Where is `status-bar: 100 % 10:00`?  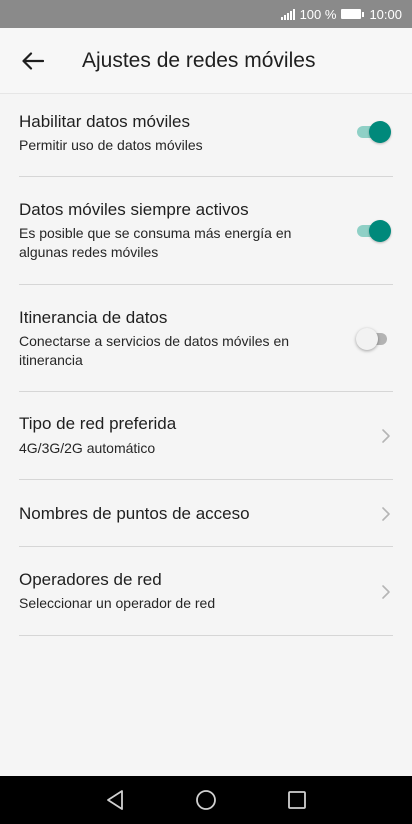 status-bar: 100 % 10:00 is located at coordinates (206, 14).